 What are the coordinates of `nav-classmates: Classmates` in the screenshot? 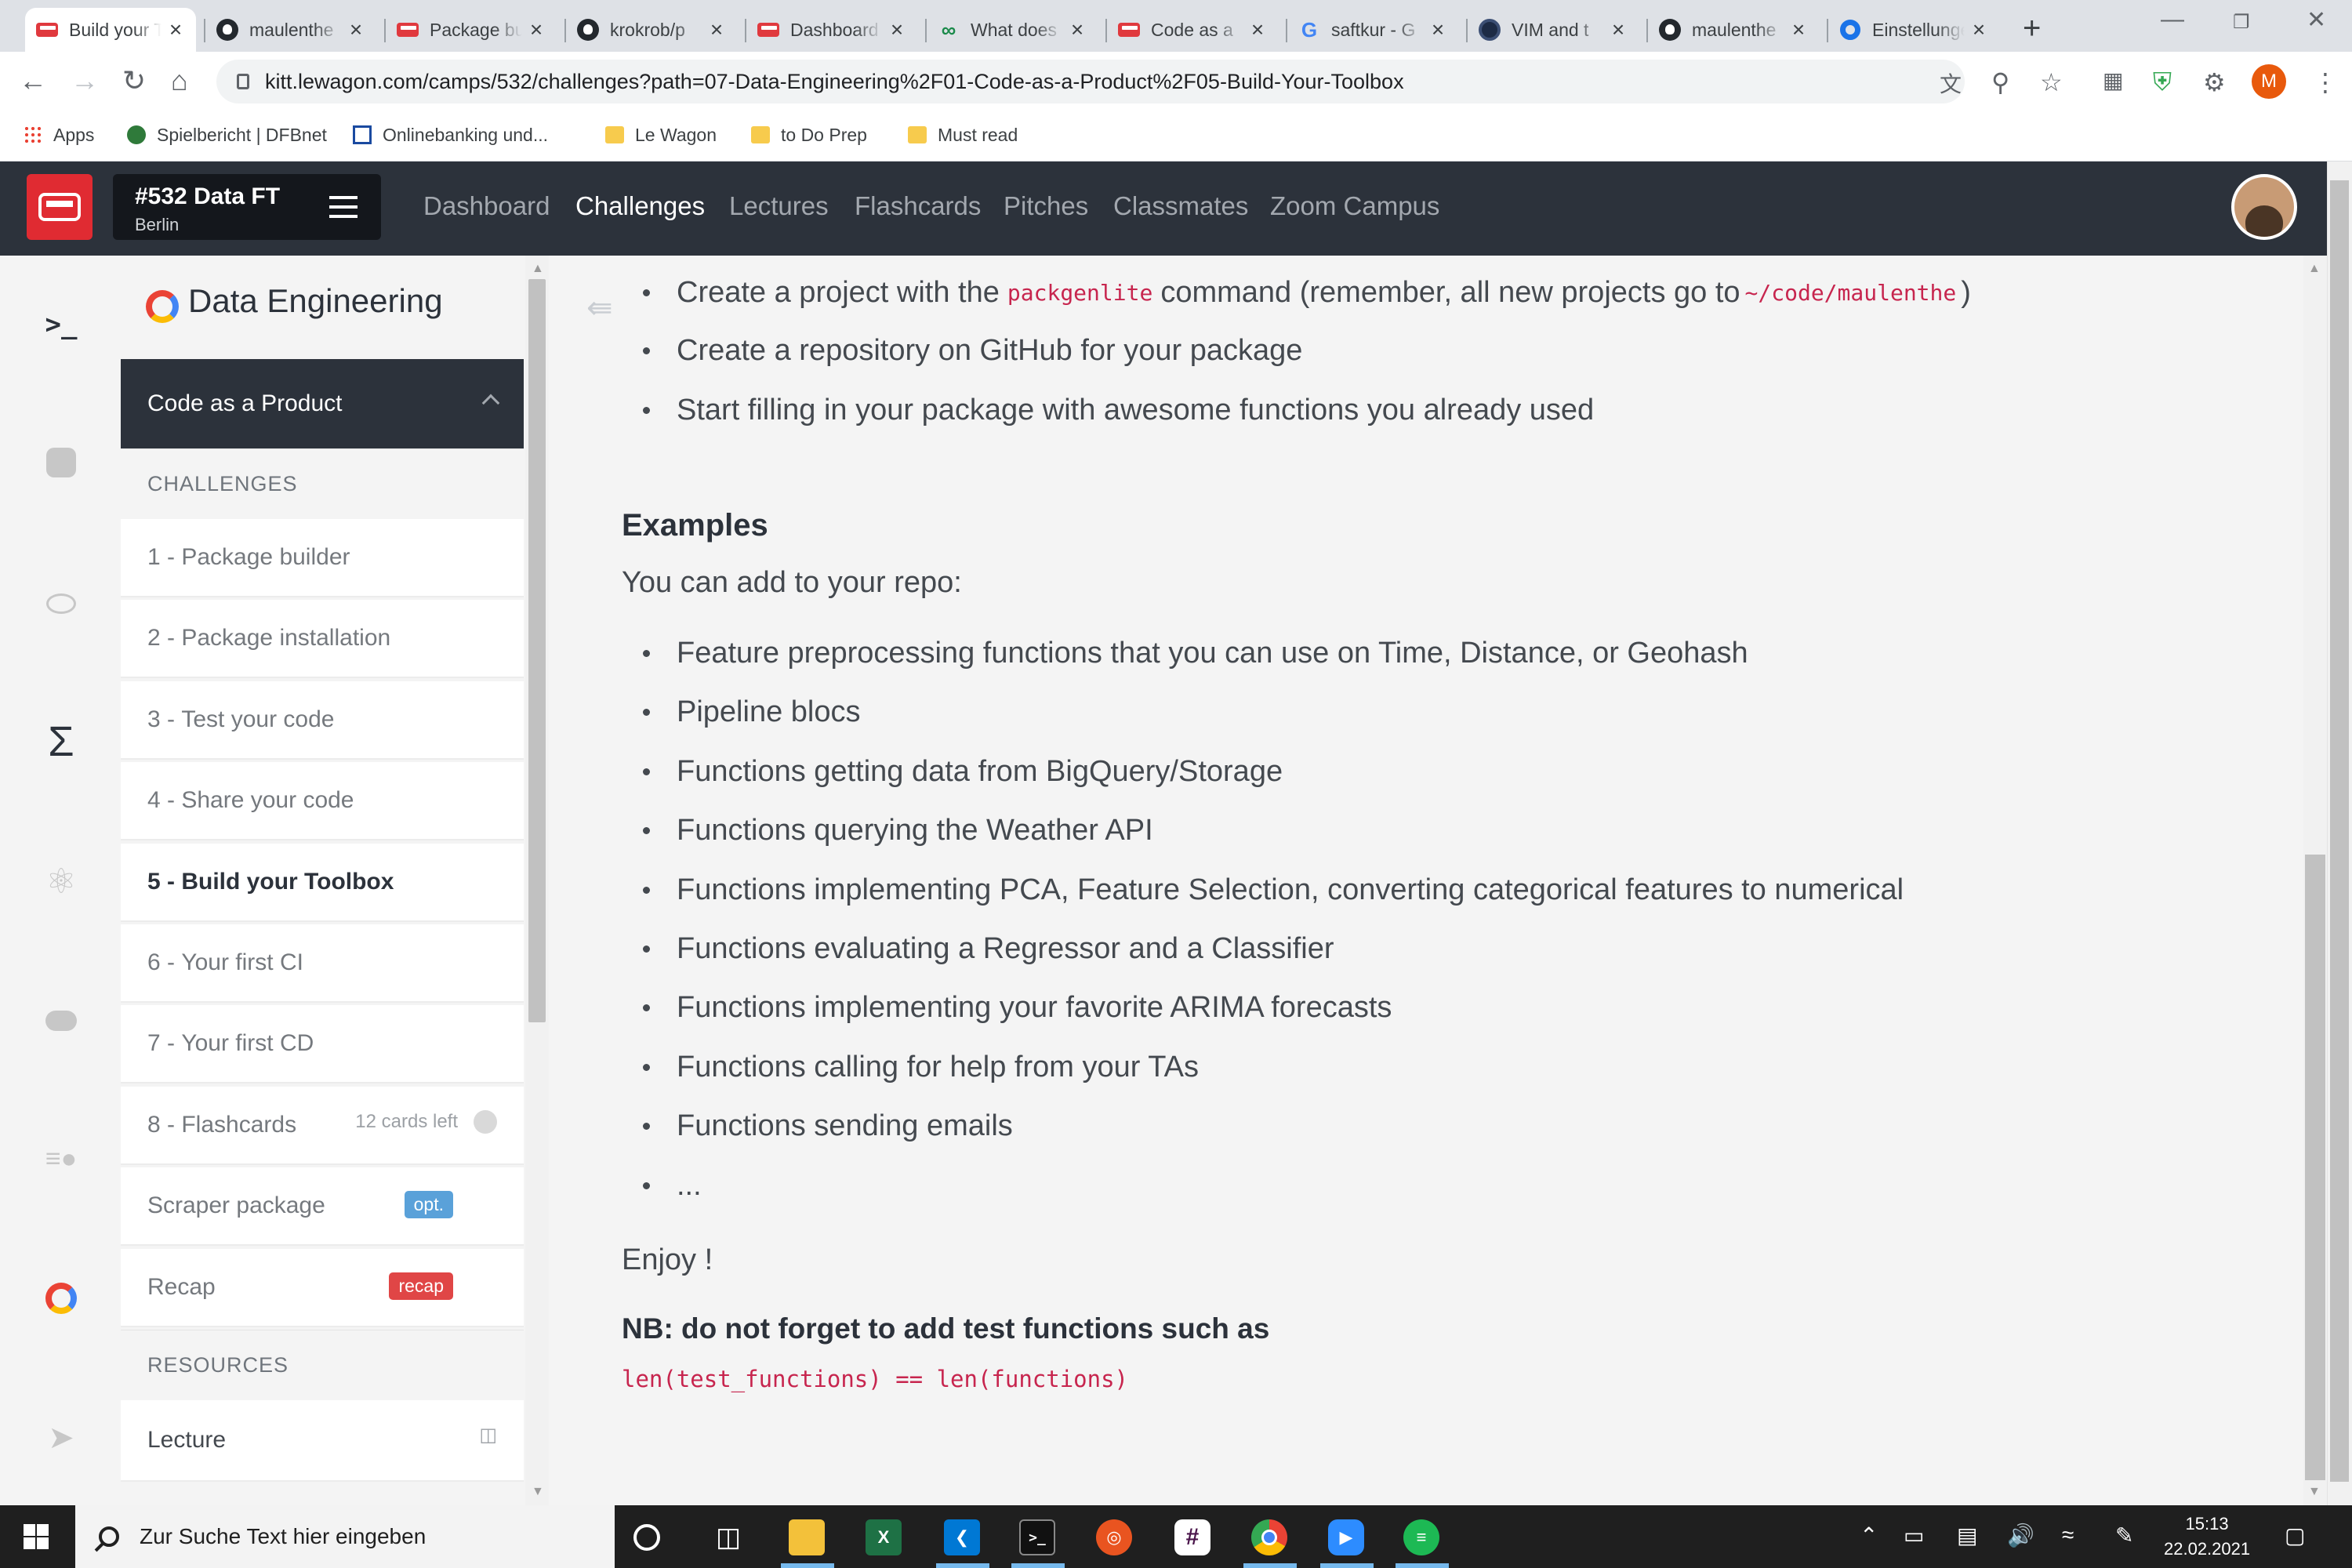 It's located at (1180, 206).